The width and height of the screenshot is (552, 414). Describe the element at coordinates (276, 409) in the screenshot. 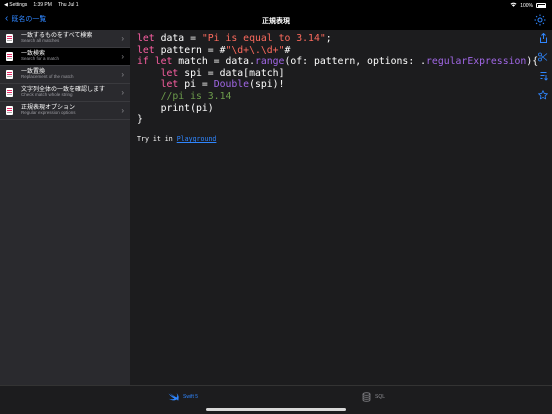

I see `home-indicator` at that location.